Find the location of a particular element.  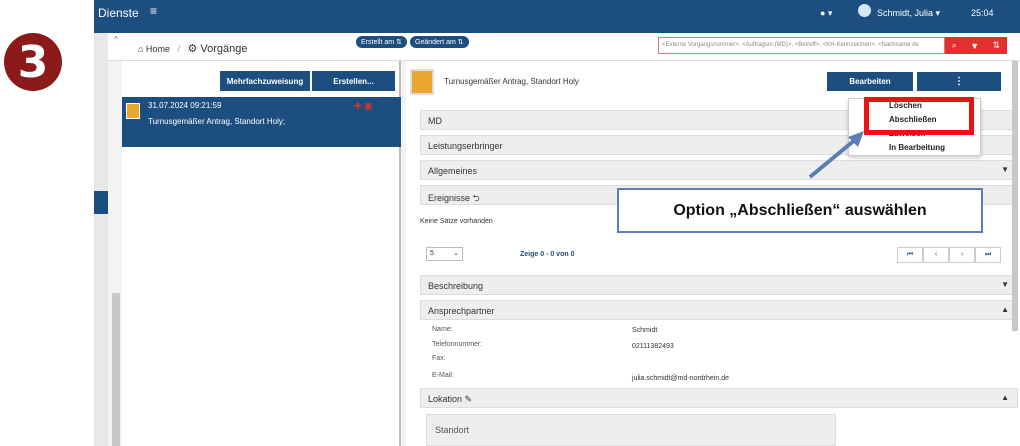

item-title: Turnusgemäßer Antrag, Standort Holy; is located at coordinates (217, 121).